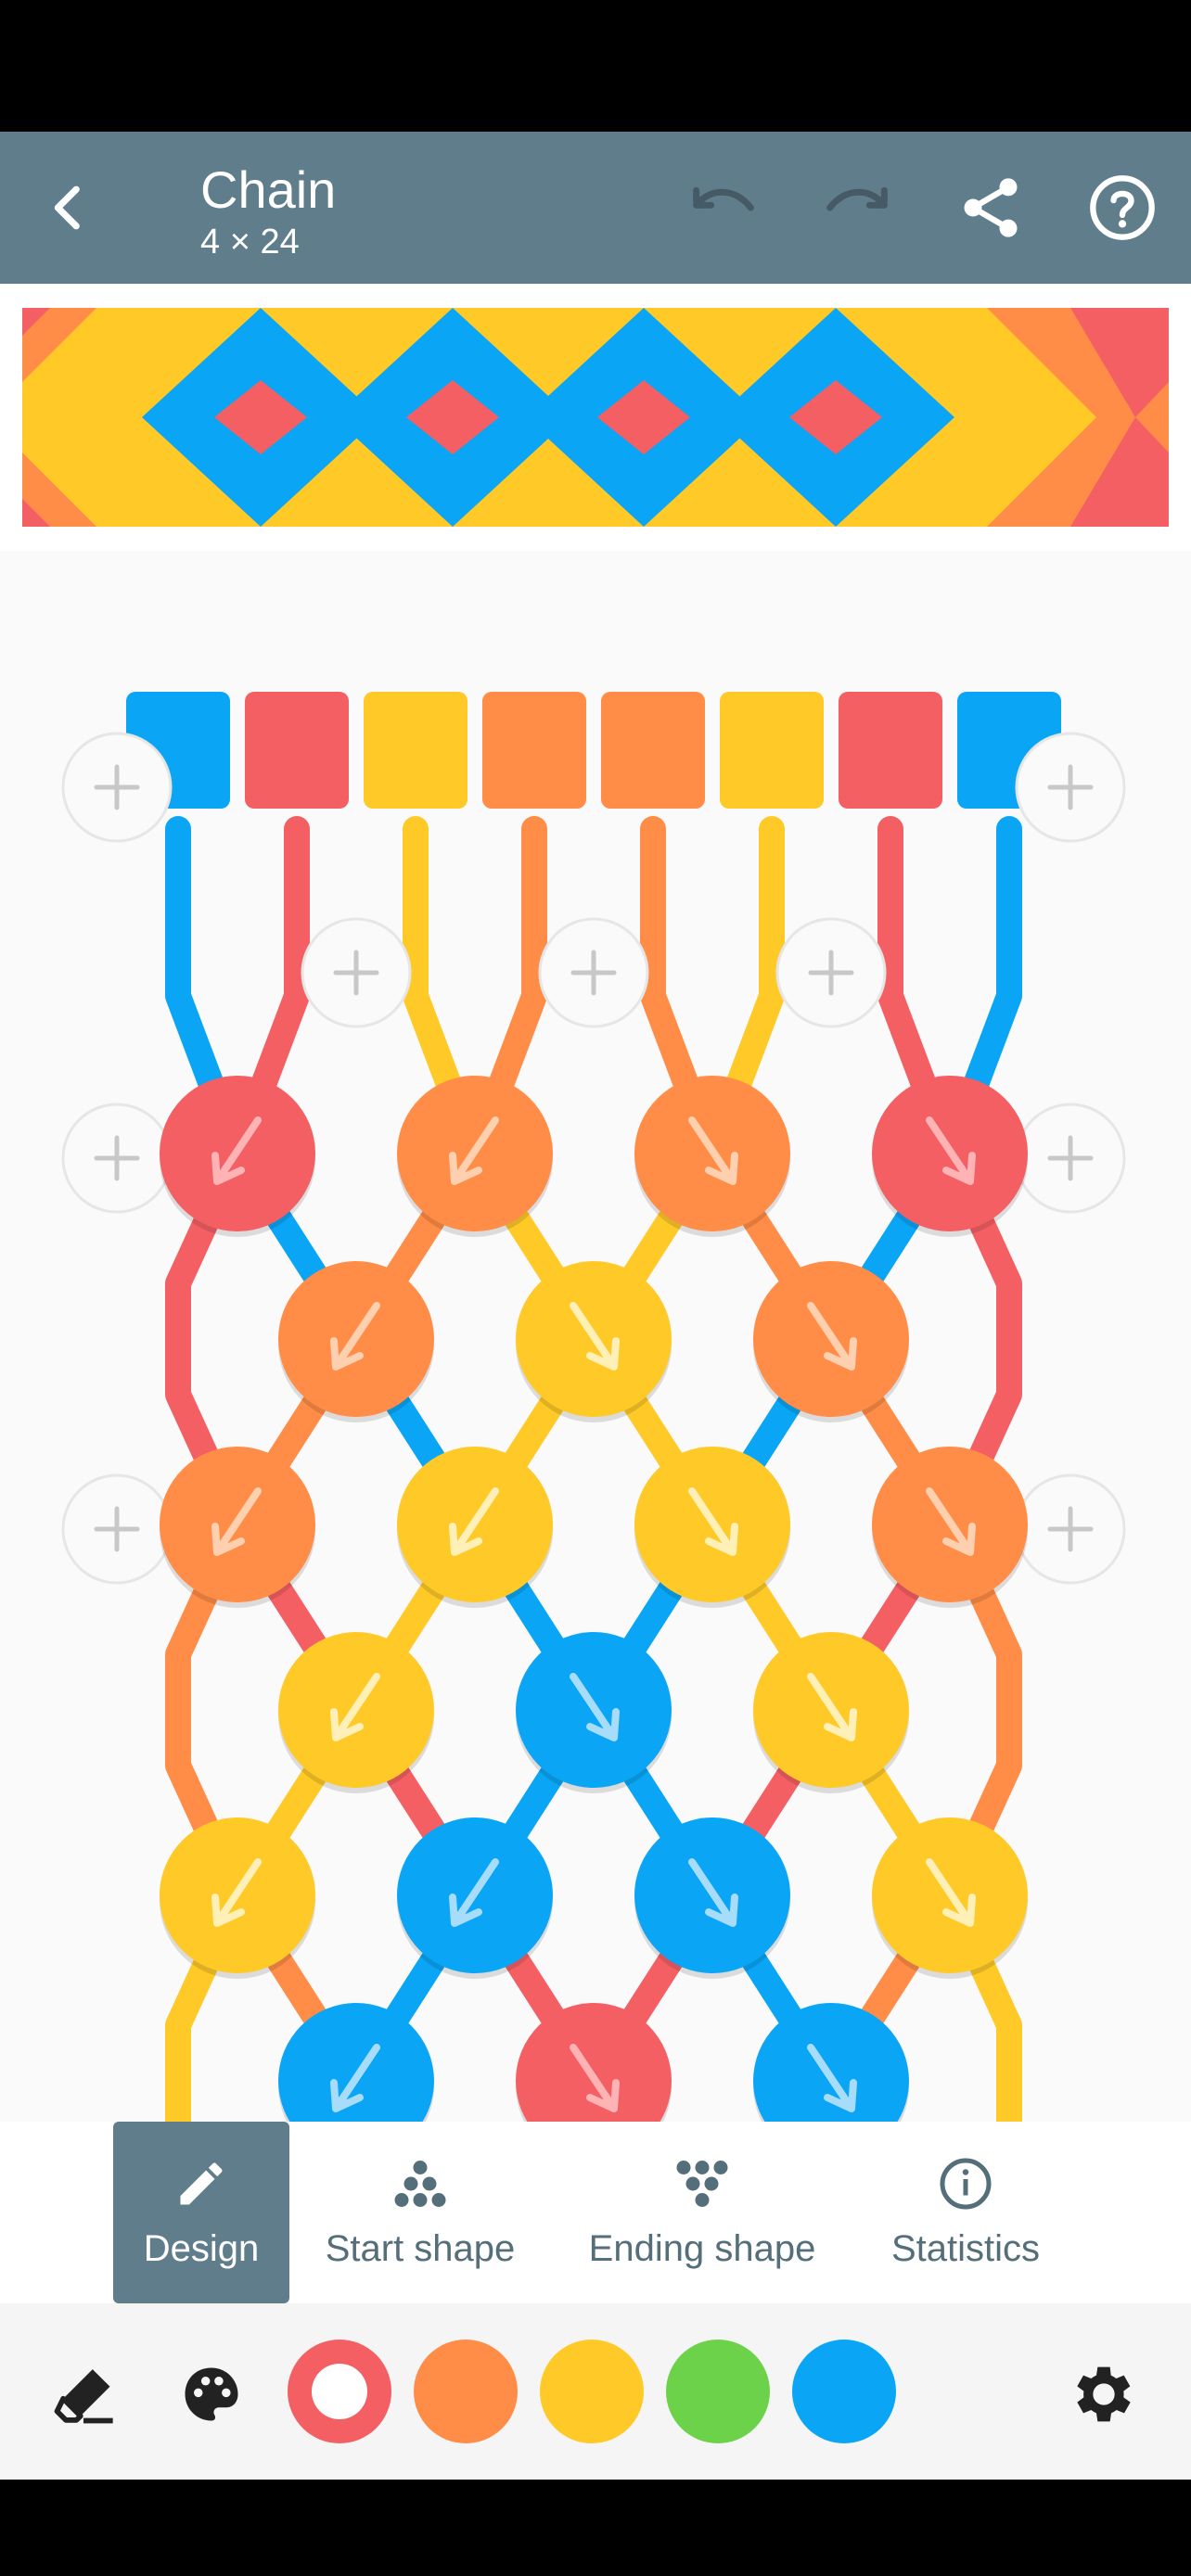 This screenshot has height=2576, width=1191. I want to click on share-button, so click(990, 207).